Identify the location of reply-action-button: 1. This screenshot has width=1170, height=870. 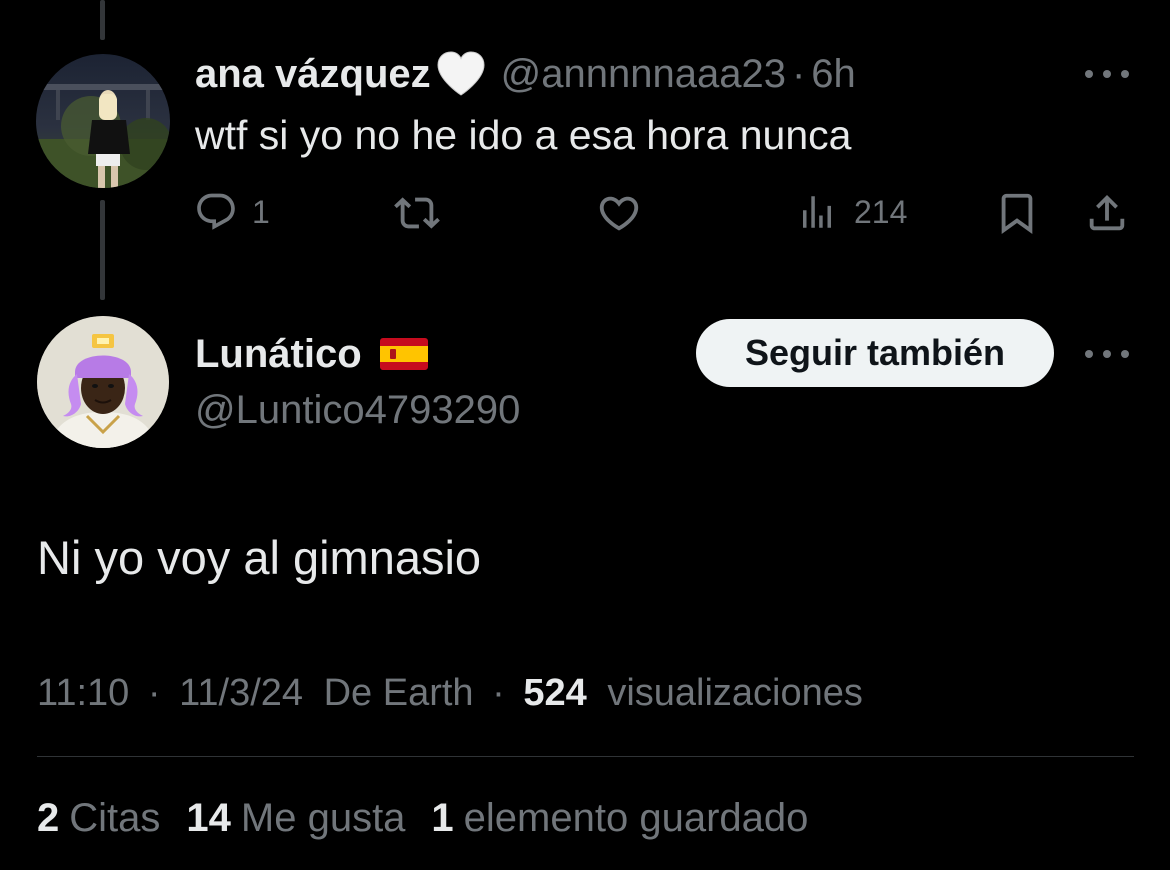
(232, 212).